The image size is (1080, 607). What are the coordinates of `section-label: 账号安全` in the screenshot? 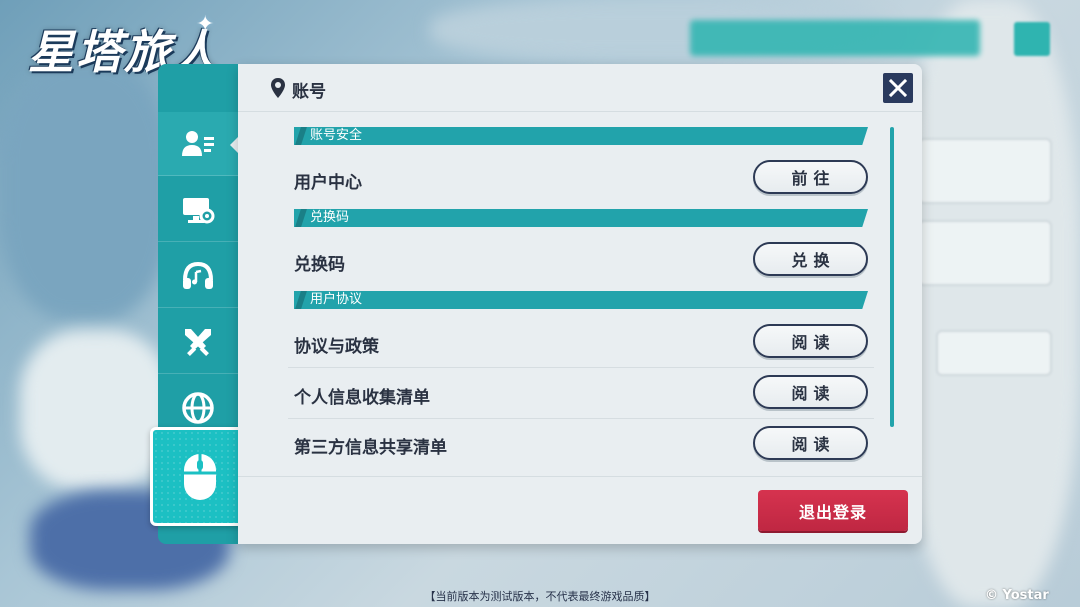 It's located at (336, 135).